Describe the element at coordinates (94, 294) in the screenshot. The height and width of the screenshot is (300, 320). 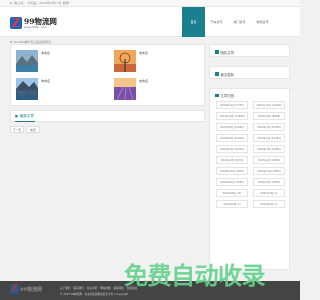
I see `footer-copyright: © 2023 99物流网 - 专业的货运物流信息平台 | Copyright` at that location.